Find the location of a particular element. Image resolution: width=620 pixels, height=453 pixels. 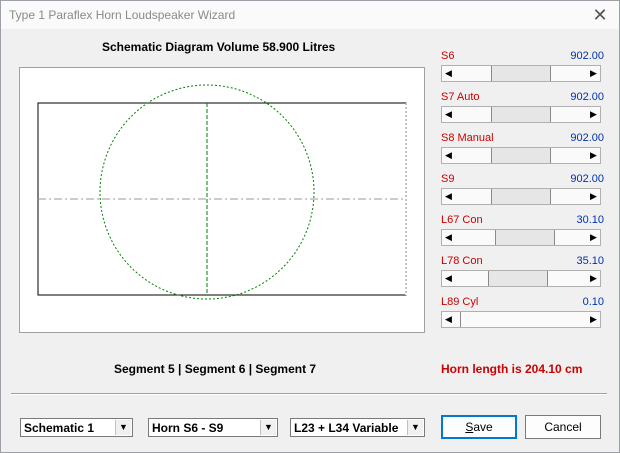

param-label: L67 Con is located at coordinates (462, 220).